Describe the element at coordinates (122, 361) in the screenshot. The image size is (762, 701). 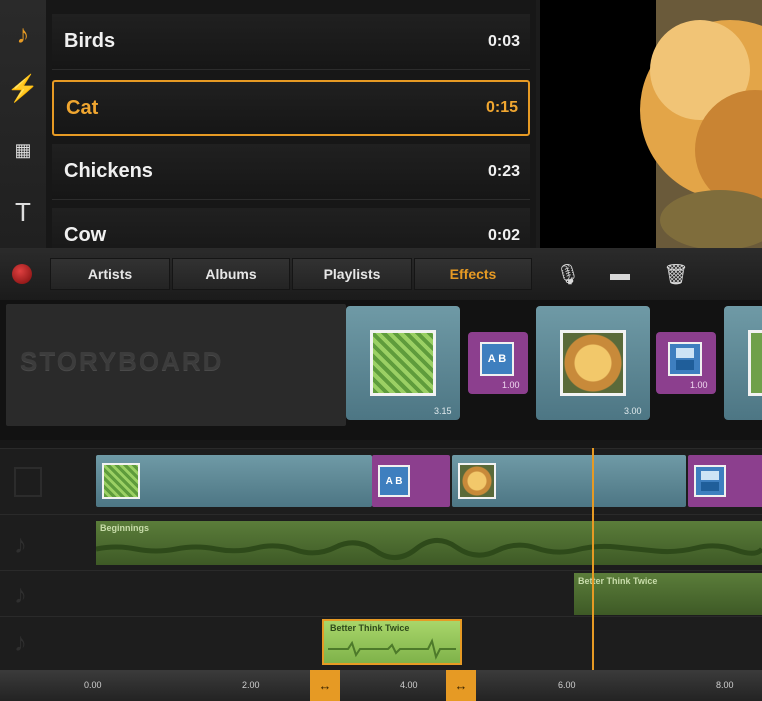
I see `storyboard-label: STORYBOARD` at that location.